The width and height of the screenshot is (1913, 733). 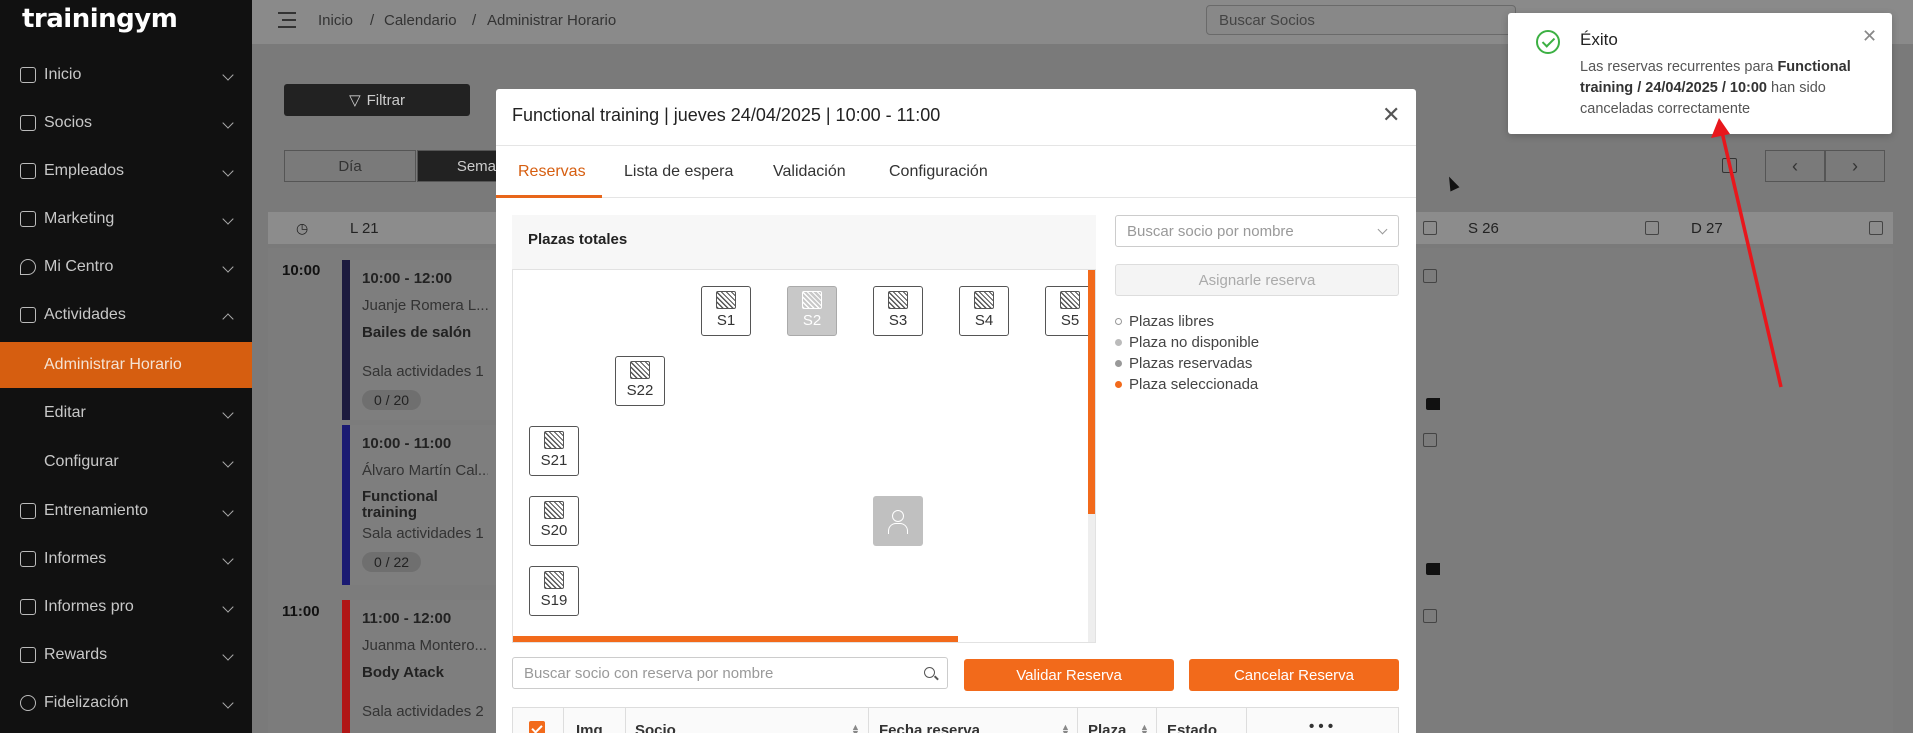 I want to click on view-day-button: Día, so click(x=350, y=166).